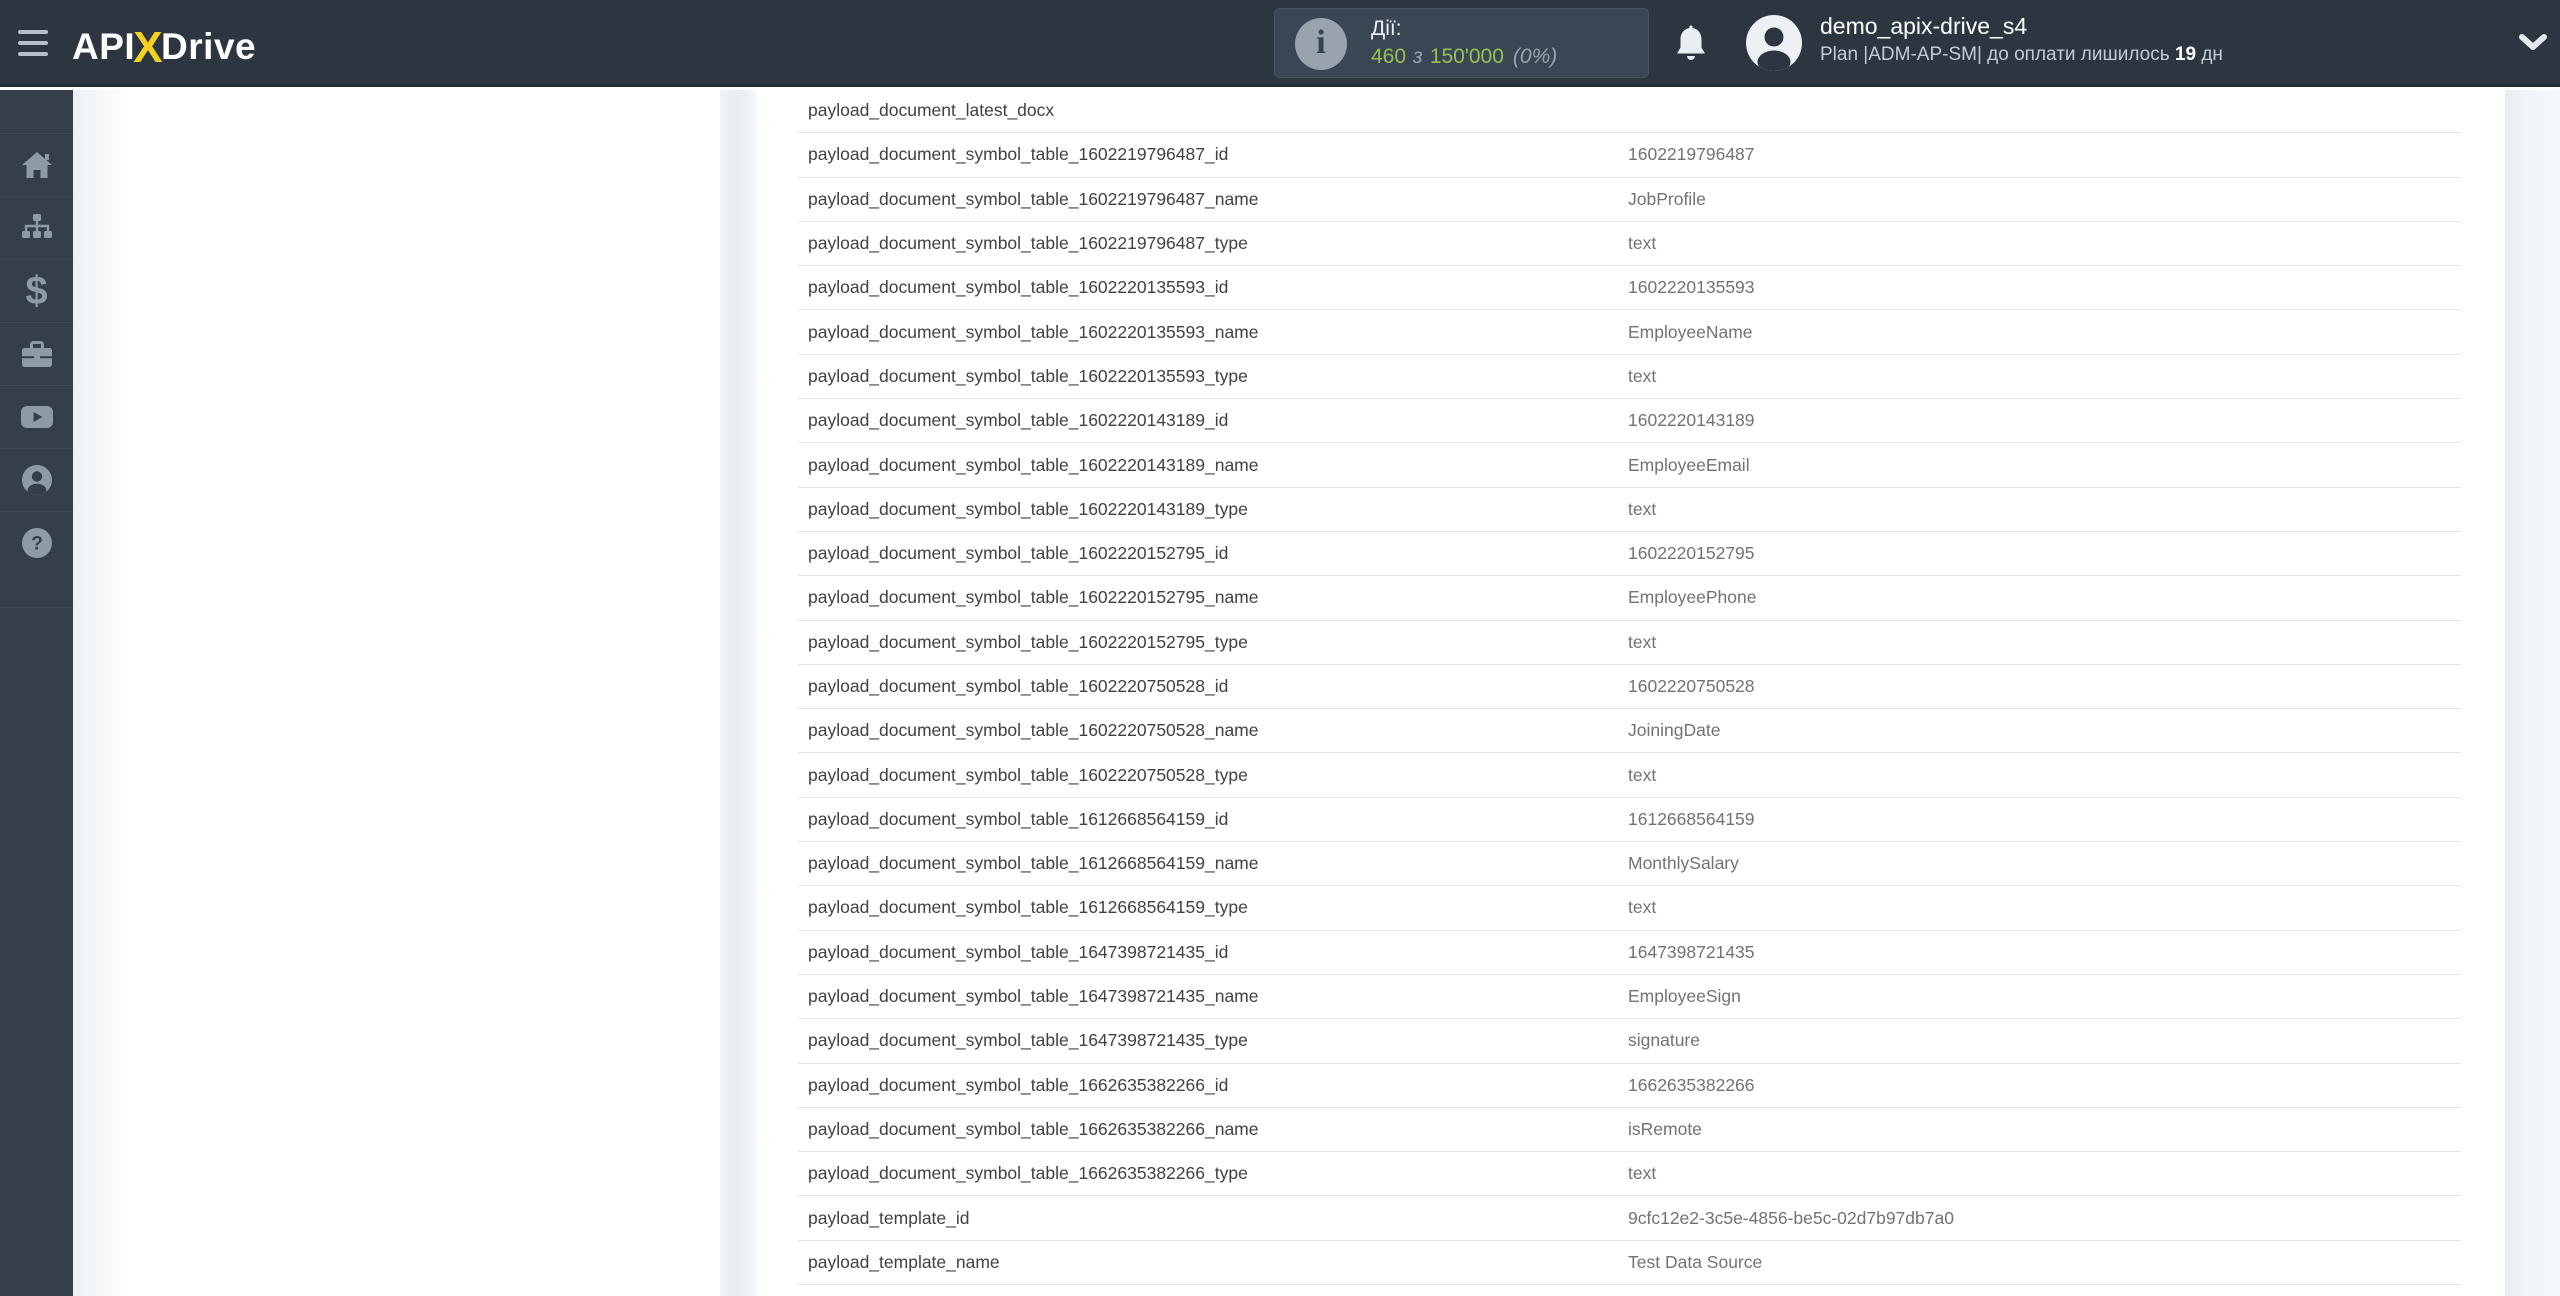  What do you see at coordinates (148, 47) in the screenshot?
I see `logo-x: X` at bounding box center [148, 47].